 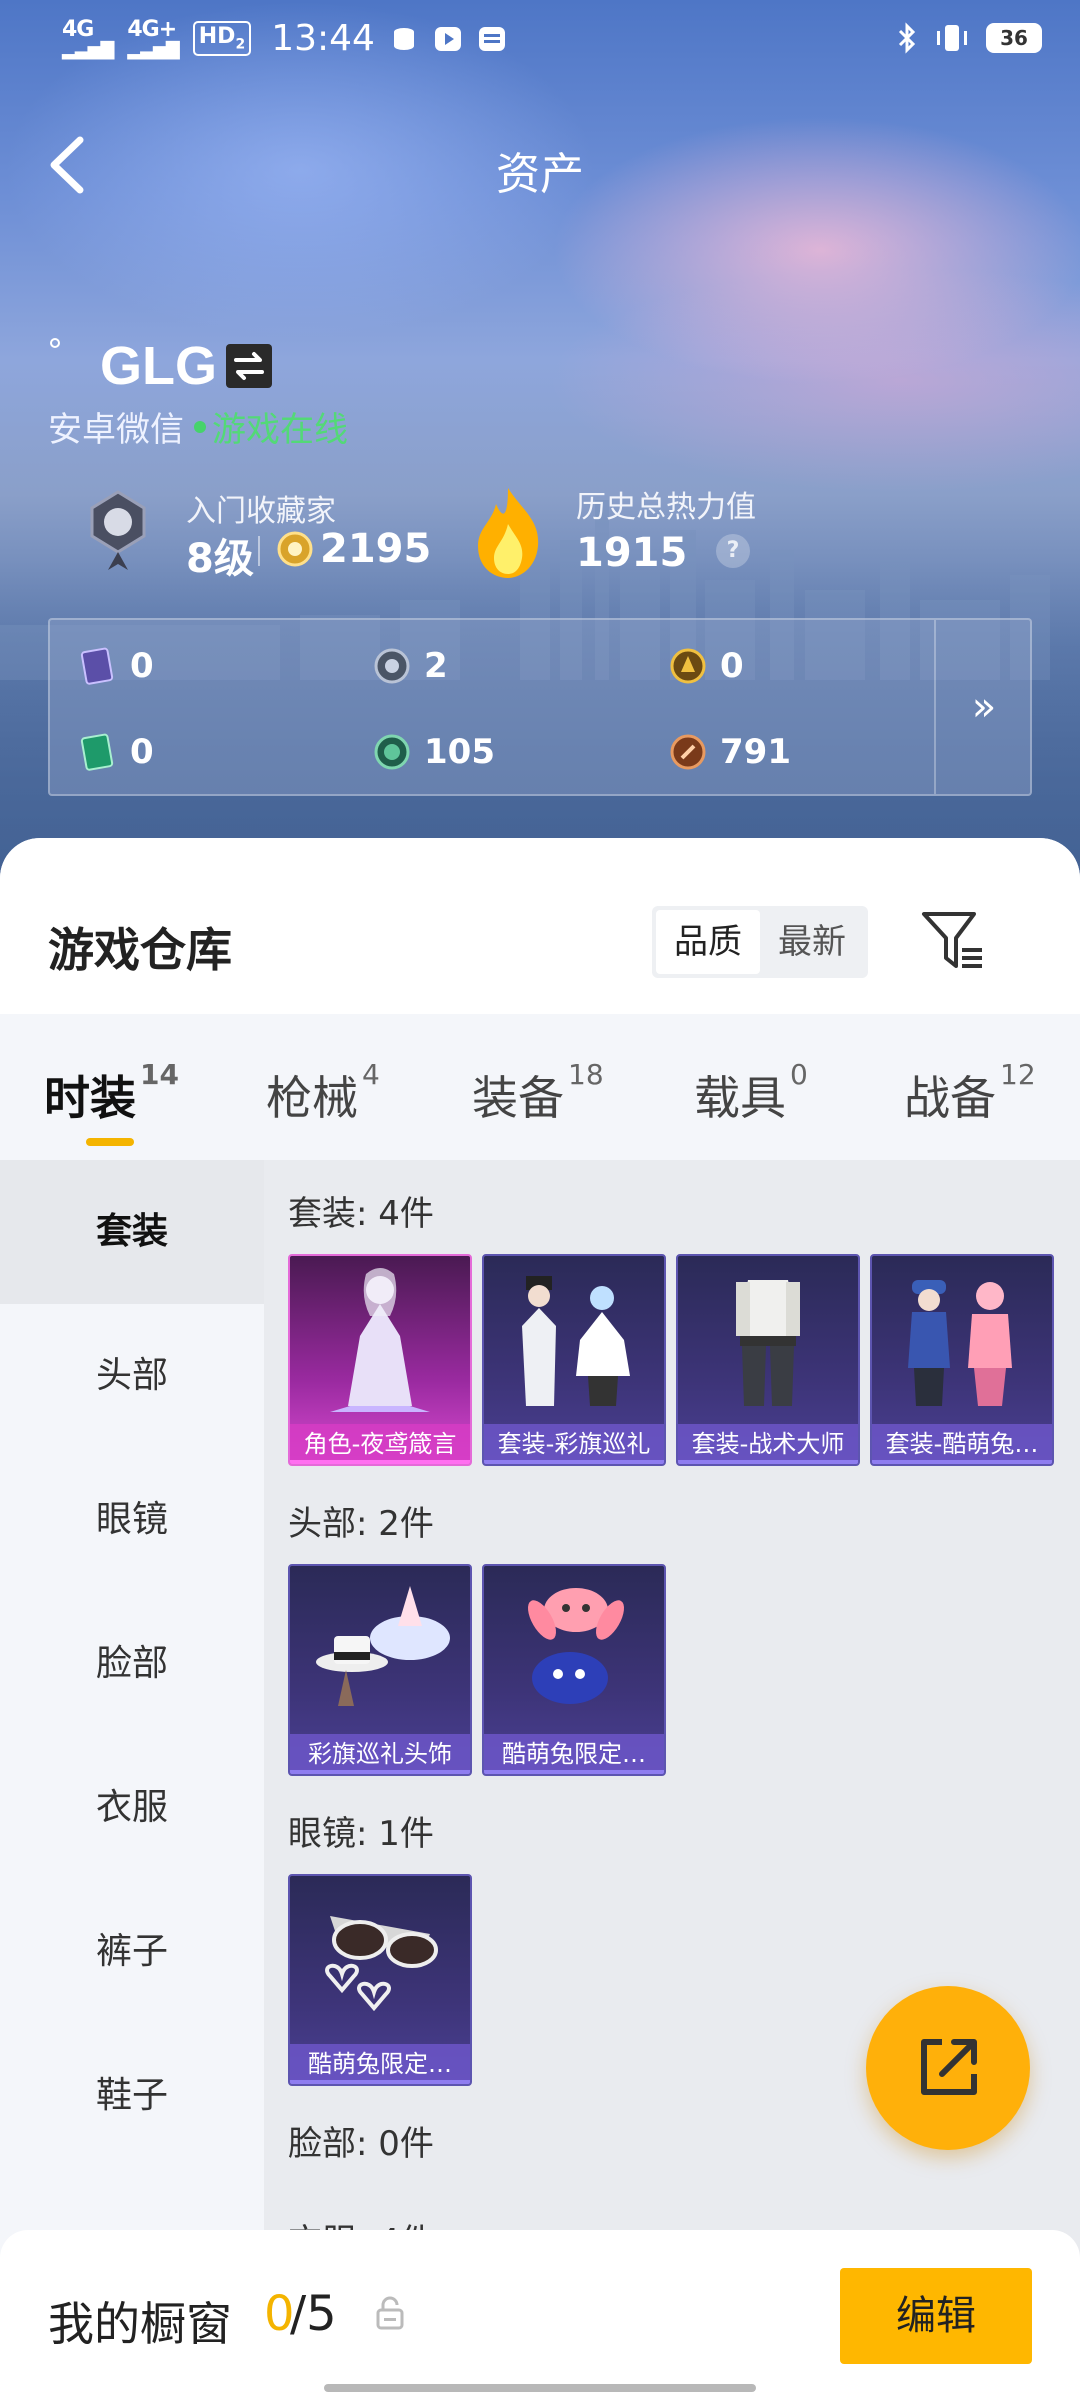 What do you see at coordinates (249, 366) in the screenshot?
I see `switch-account-icon` at bounding box center [249, 366].